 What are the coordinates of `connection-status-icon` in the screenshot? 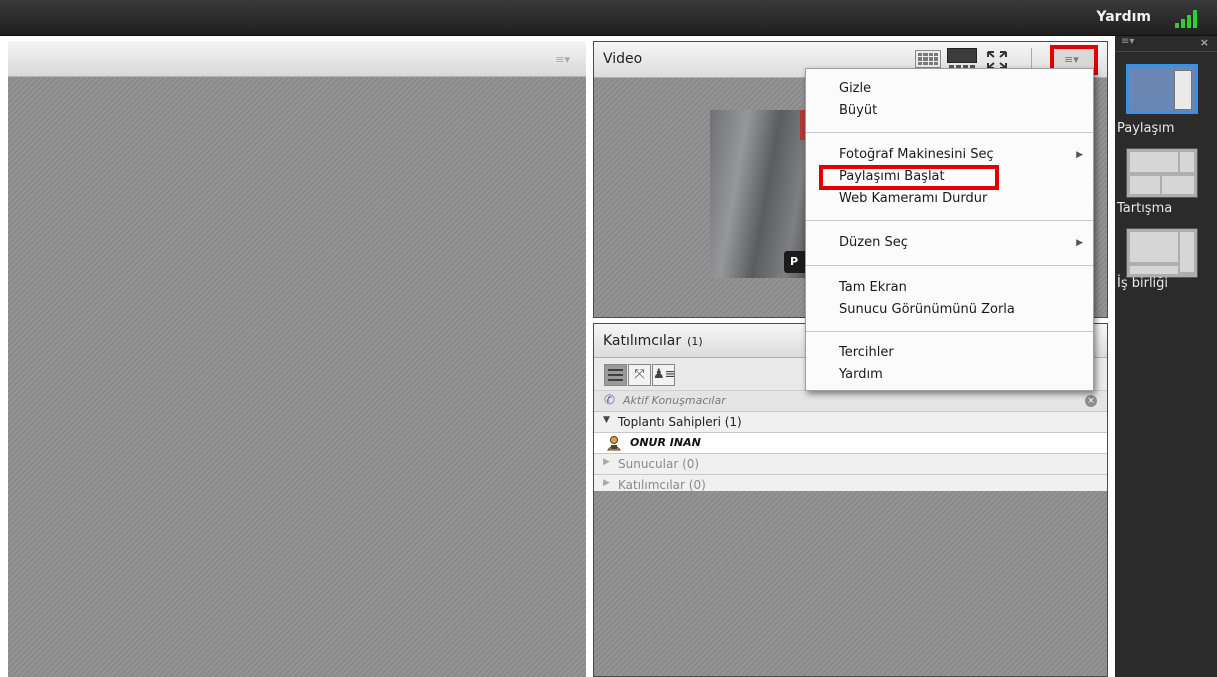 It's located at (1186, 19).